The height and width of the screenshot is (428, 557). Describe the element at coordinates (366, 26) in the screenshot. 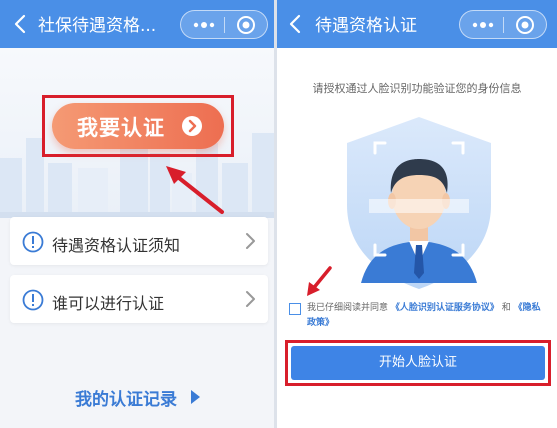

I see `right-page-title: 待遇资格认证` at that location.